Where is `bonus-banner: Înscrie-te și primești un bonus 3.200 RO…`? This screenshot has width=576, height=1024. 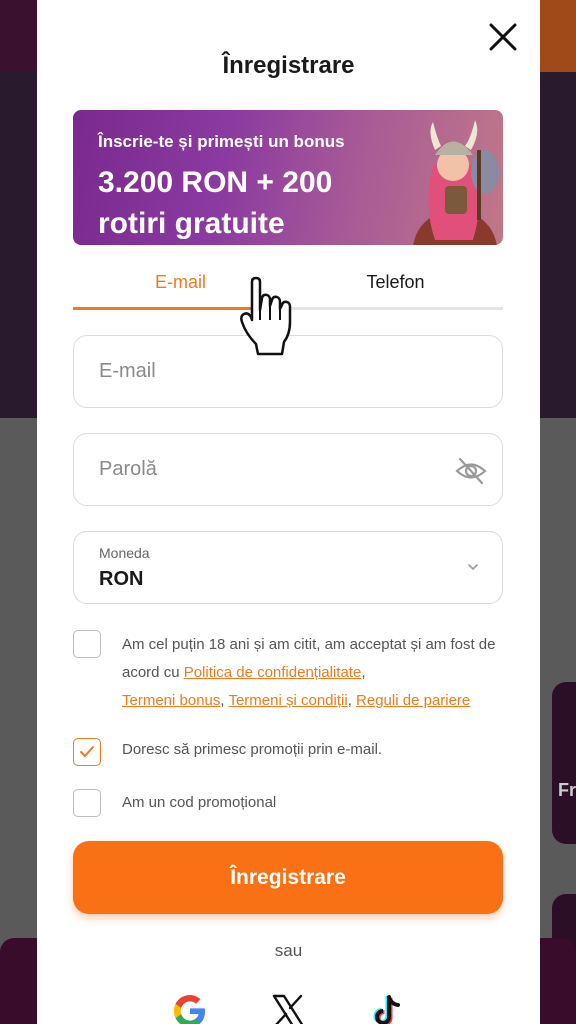
bonus-banner: Înscrie-te și primești un bonus 3.200 RO… is located at coordinates (288, 177).